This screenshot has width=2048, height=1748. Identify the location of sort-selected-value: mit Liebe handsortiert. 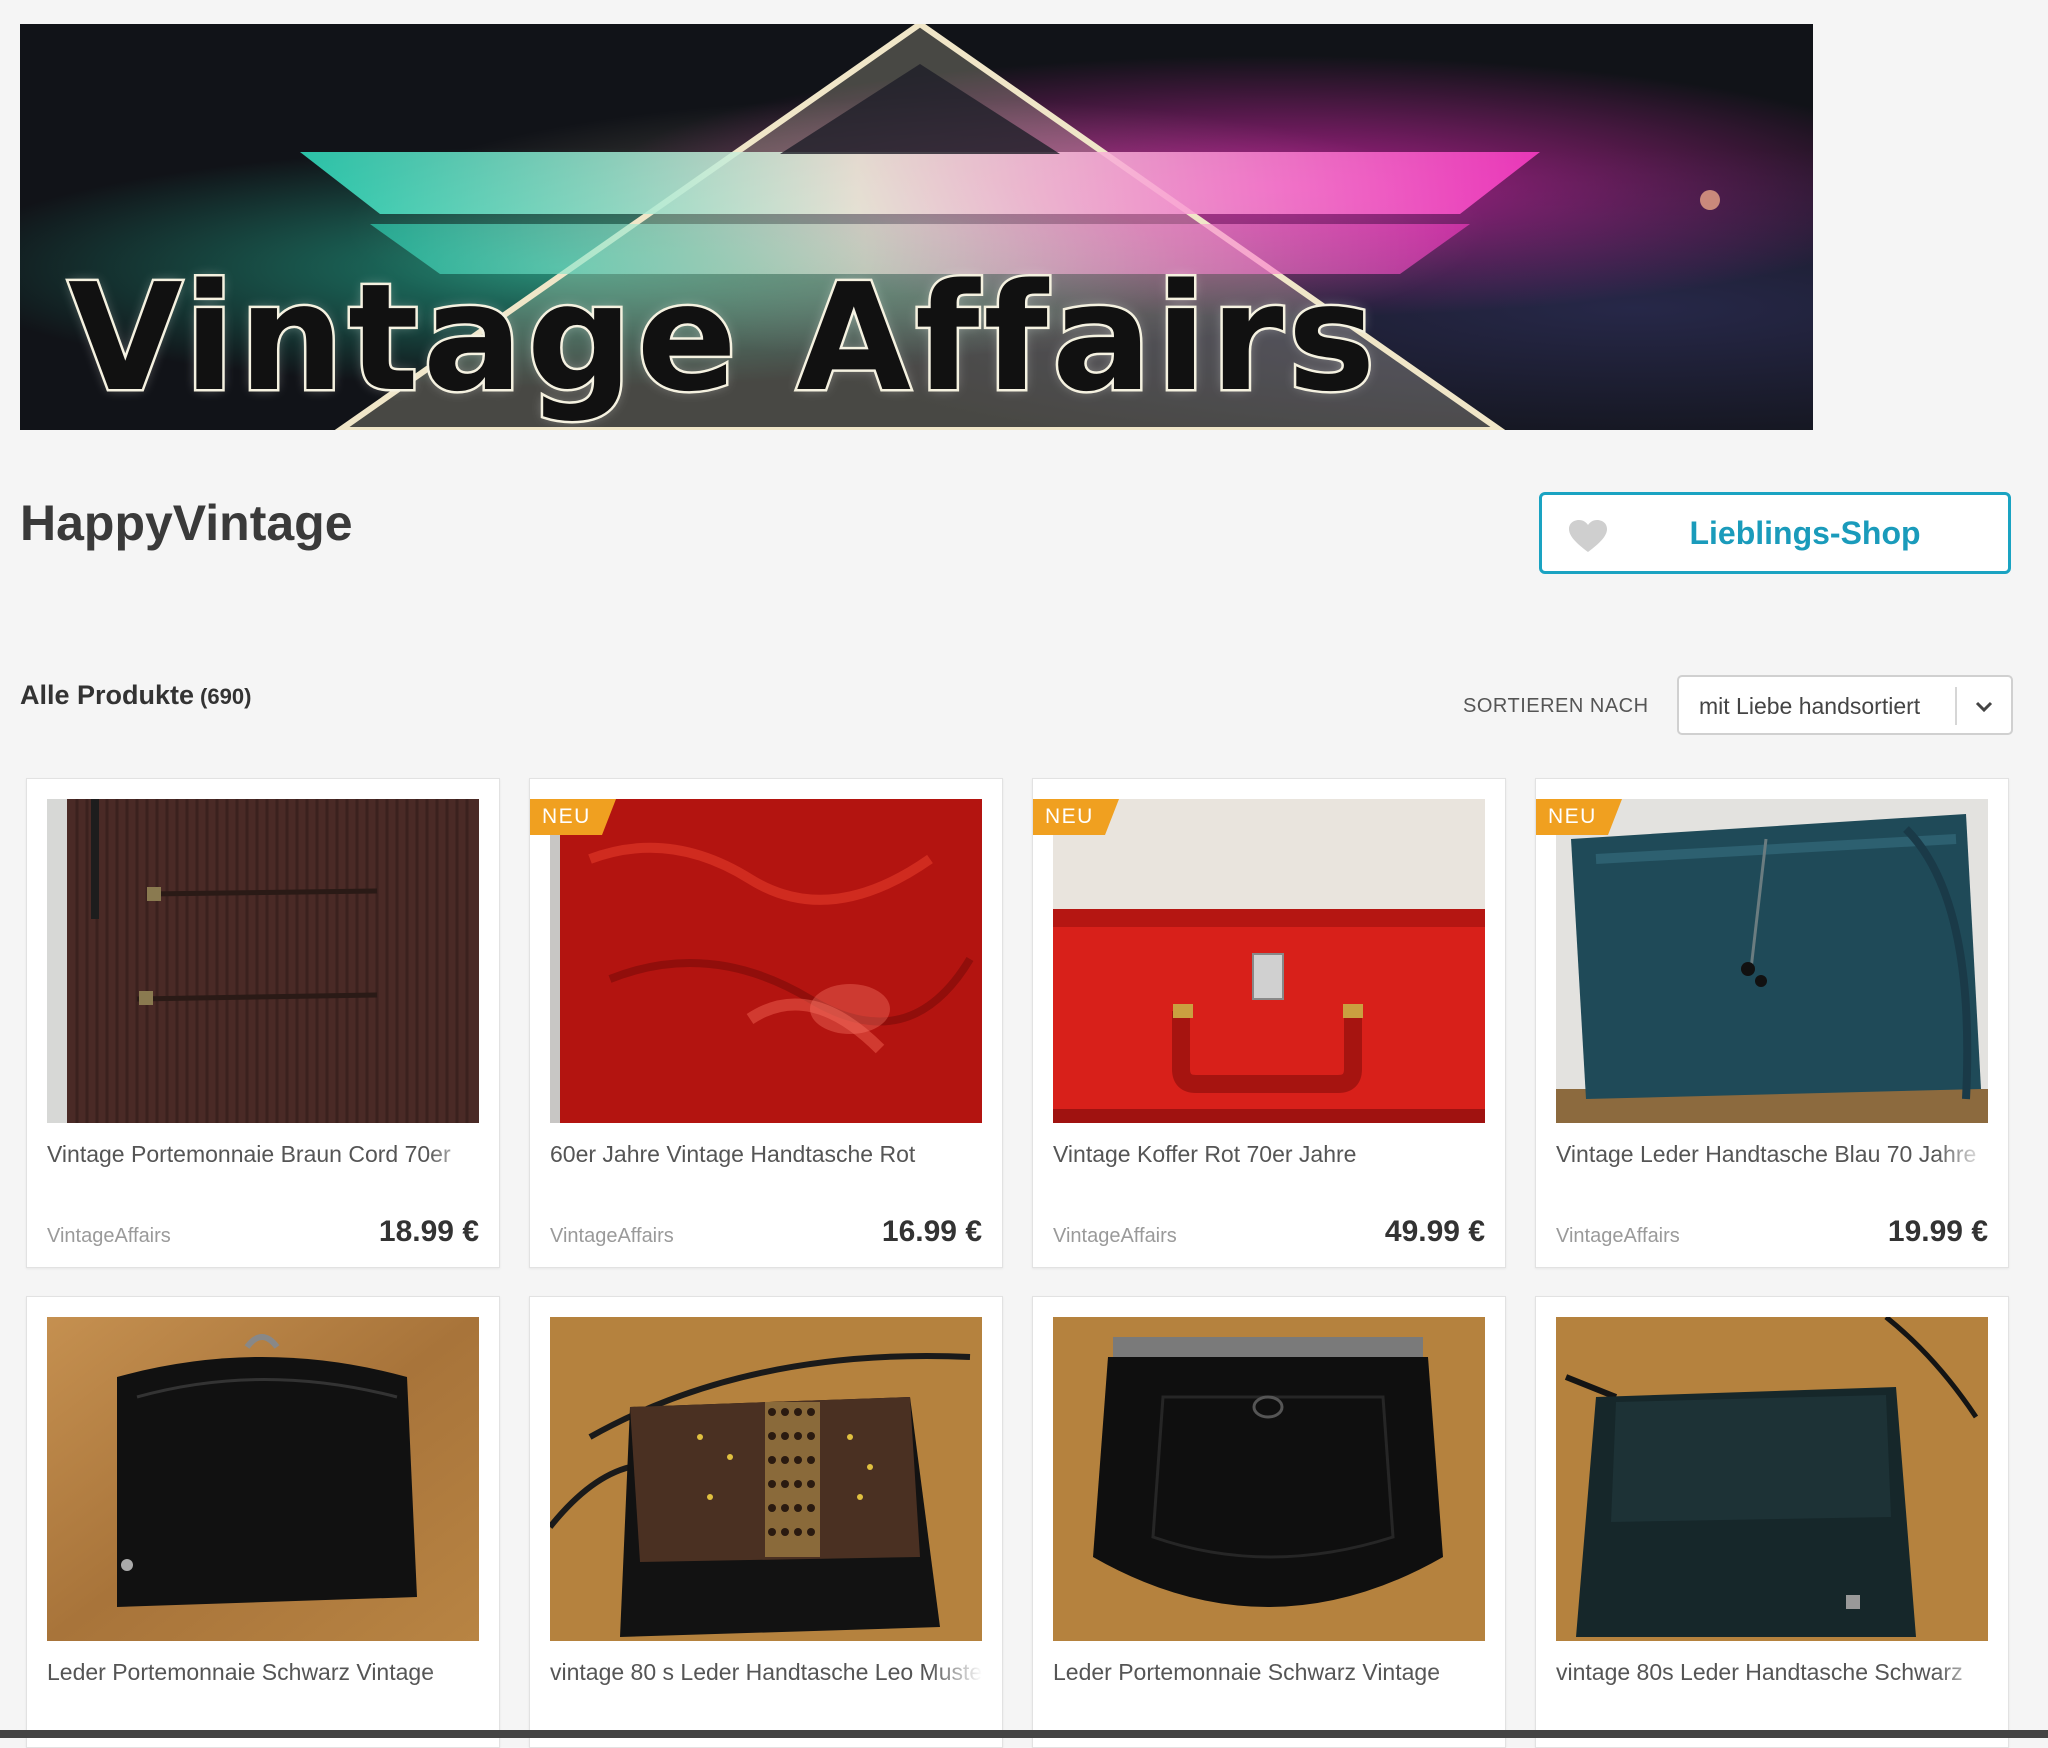
(1810, 706).